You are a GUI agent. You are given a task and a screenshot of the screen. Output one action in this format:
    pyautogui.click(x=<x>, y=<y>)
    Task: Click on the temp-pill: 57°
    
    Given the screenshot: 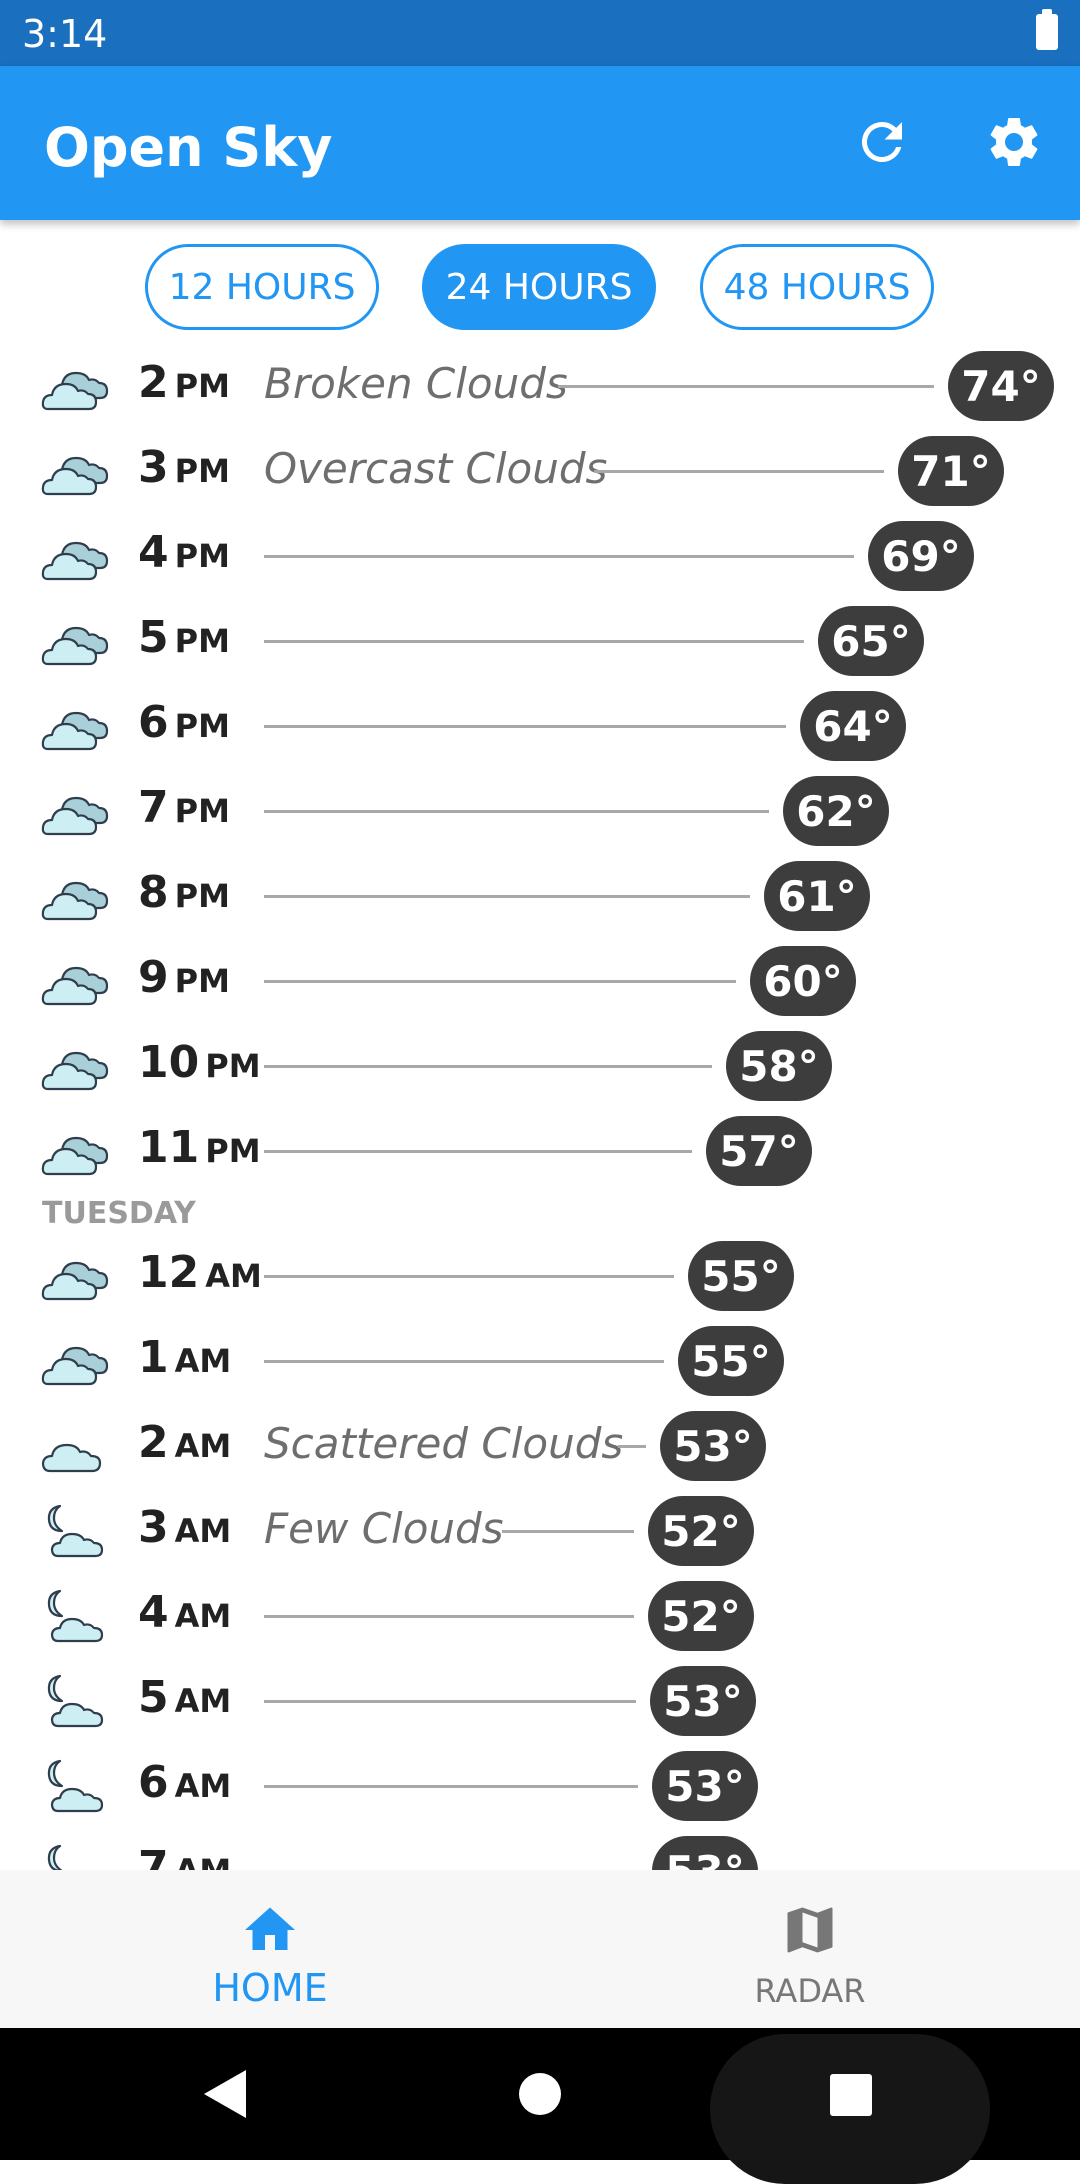 What is the action you would take?
    pyautogui.click(x=759, y=1151)
    